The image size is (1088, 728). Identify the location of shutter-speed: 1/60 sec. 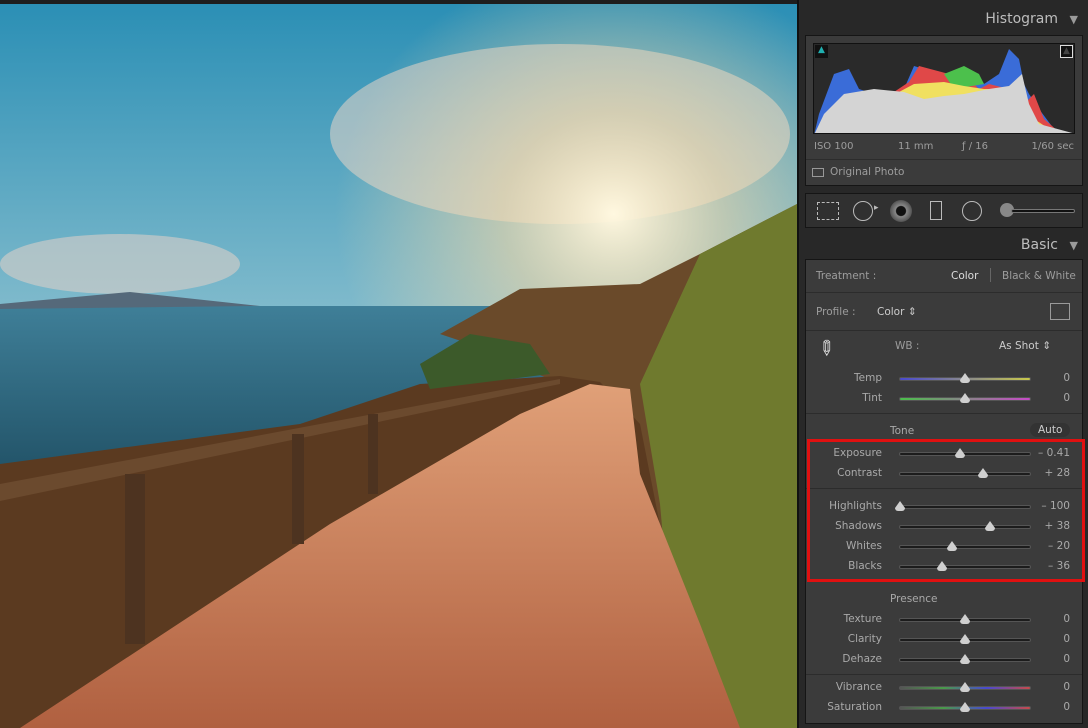
(1053, 146).